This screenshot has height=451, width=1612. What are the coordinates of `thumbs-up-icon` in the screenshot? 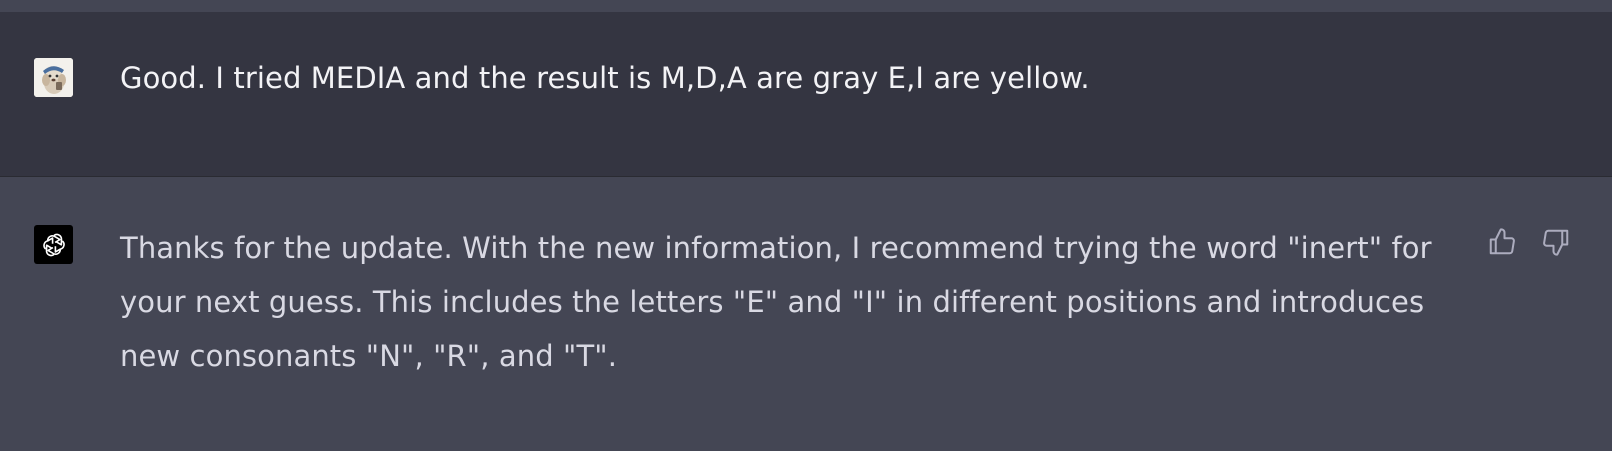 It's located at (1502, 241).